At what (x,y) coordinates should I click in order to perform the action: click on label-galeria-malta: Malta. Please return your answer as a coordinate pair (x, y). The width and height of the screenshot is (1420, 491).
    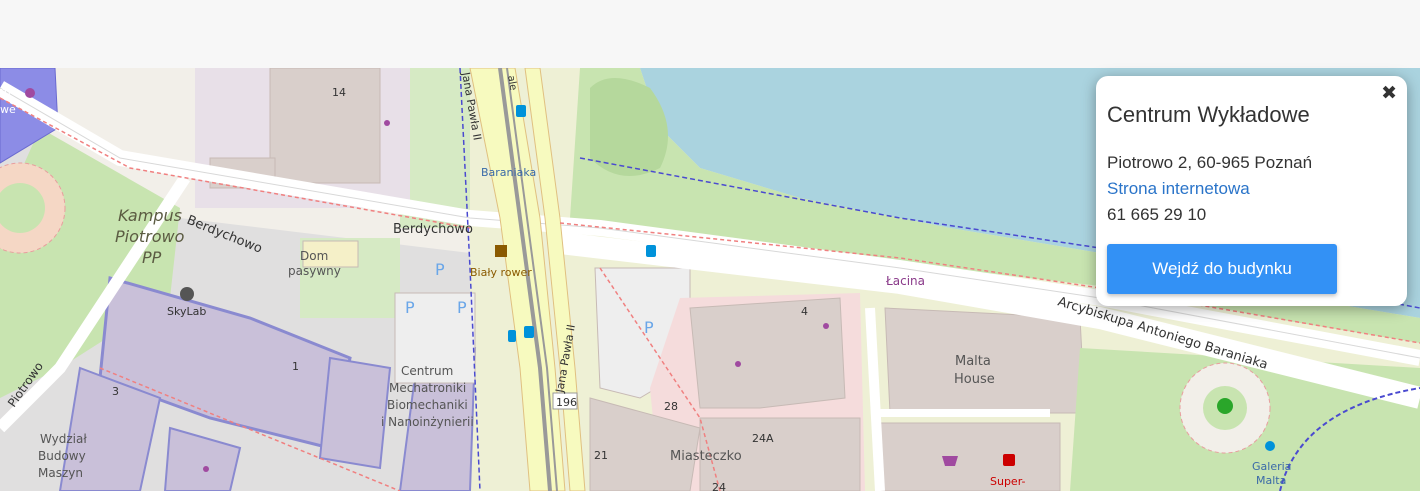
    Looking at the image, I should click on (1271, 480).